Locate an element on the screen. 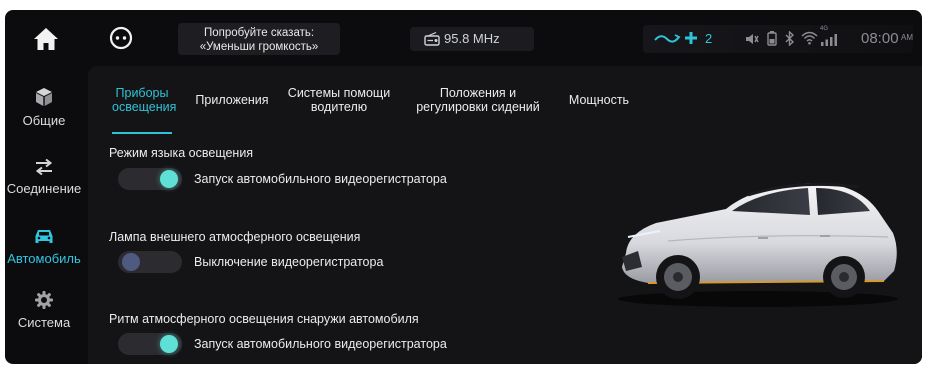  tab-label-line2: водителю is located at coordinates (339, 107).